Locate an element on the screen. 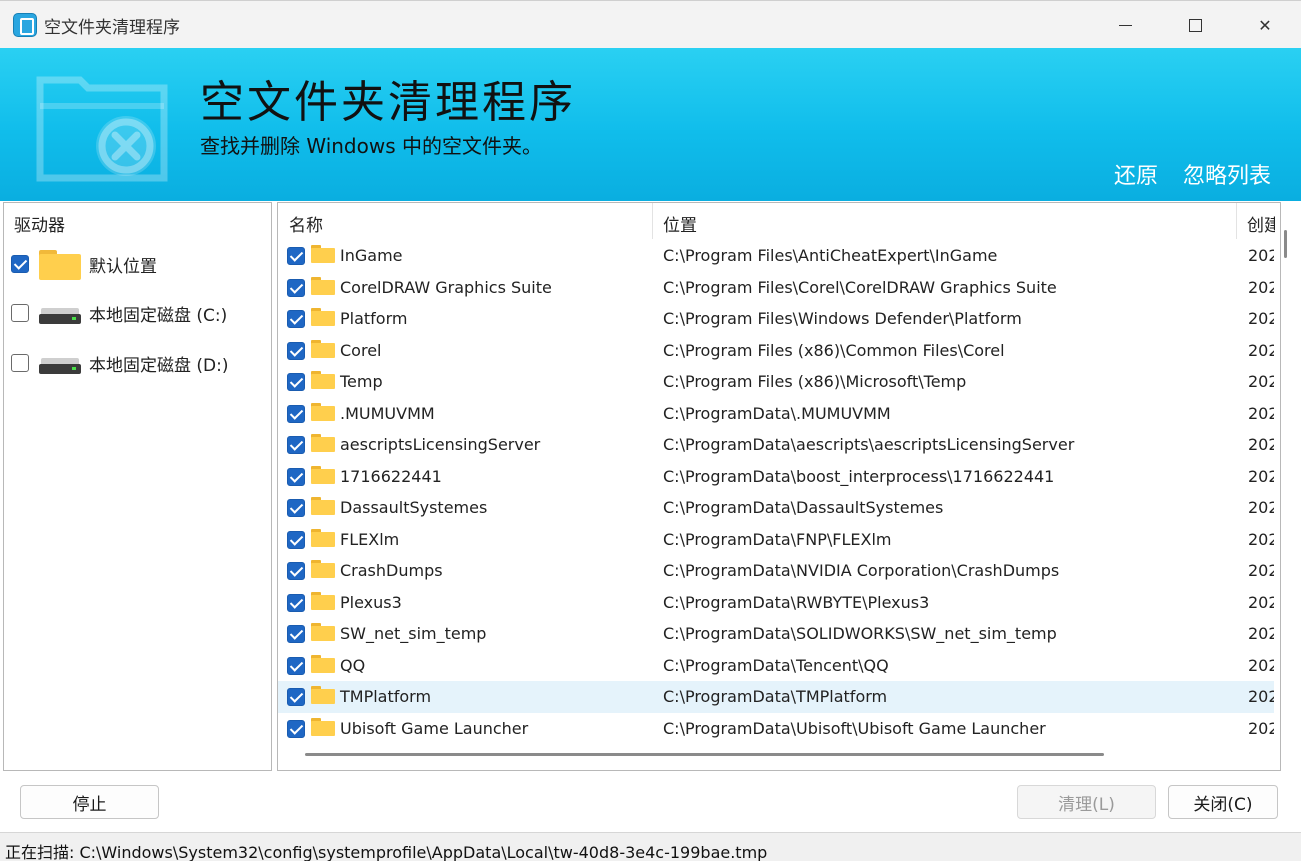 Image resolution: width=1301 pixels, height=861 pixels. folder-location: C:\Program Files\AntiCheatExpert\InGame is located at coordinates (830, 255).